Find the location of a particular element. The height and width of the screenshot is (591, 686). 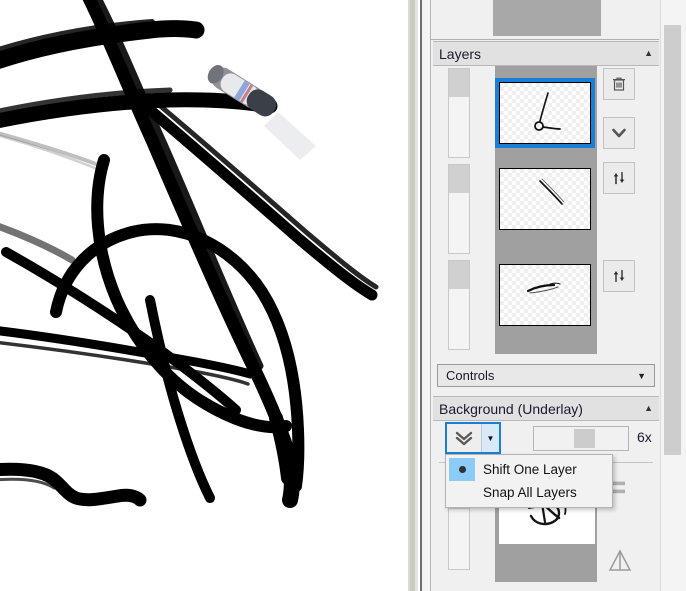

merge-down-button is located at coordinates (619, 133).